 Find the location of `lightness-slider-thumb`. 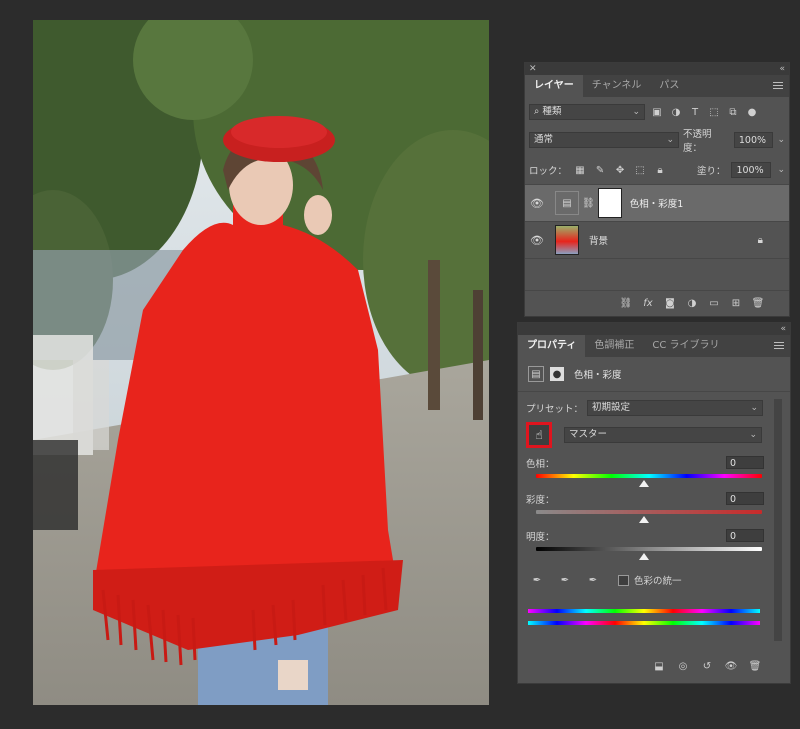

lightness-slider-thumb is located at coordinates (644, 556).